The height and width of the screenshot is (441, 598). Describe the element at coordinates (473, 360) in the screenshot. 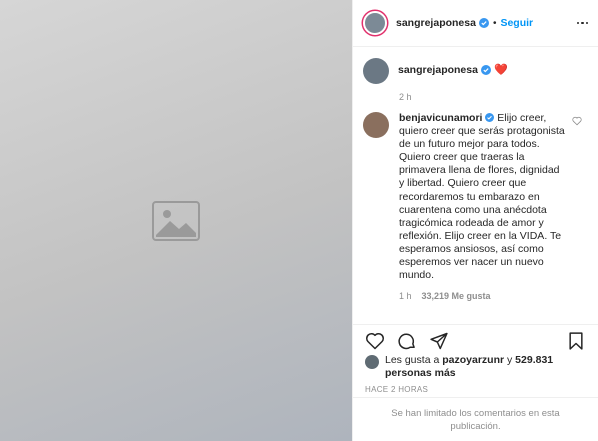

I see `liker-username: pazoyarzunr` at that location.